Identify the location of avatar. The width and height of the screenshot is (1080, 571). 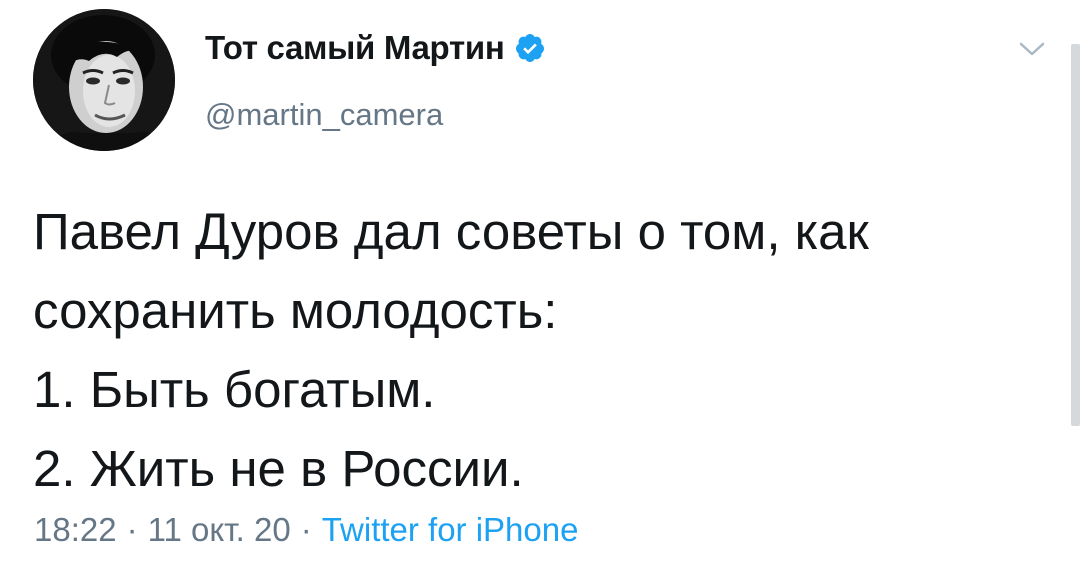
(104, 80).